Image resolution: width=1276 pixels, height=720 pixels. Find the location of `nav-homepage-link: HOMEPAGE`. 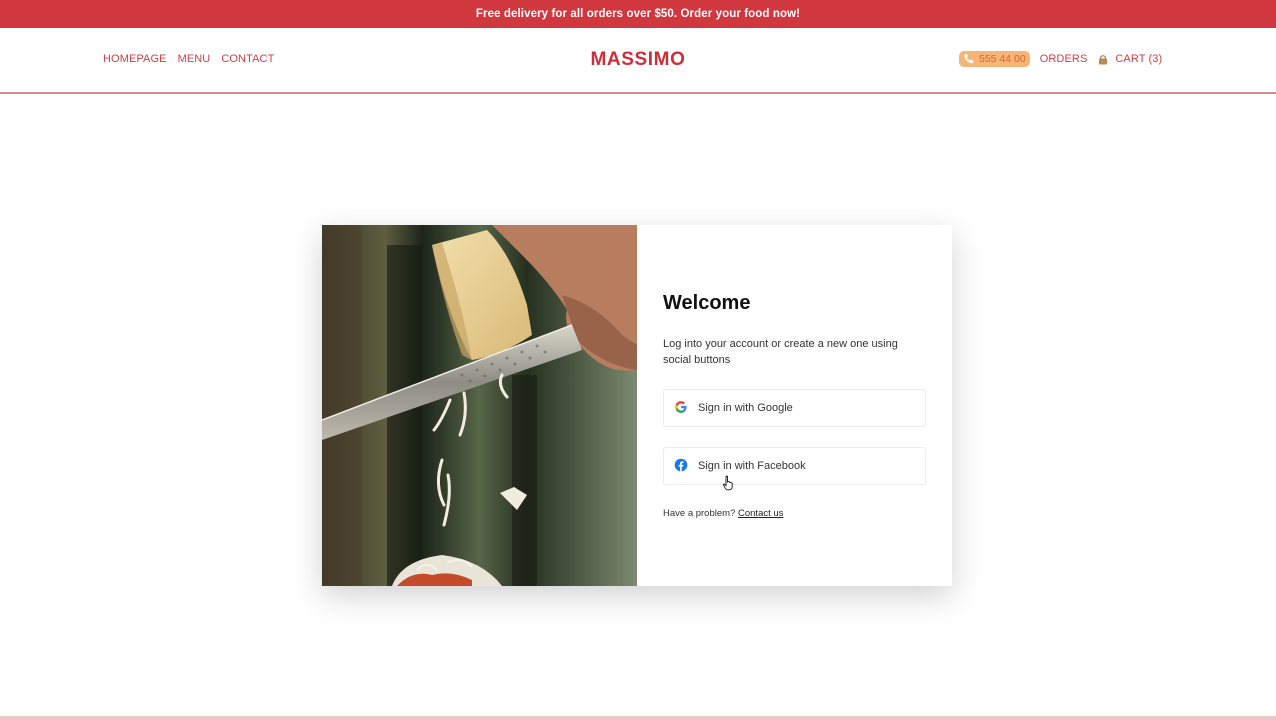

nav-homepage-link: HOMEPAGE is located at coordinates (135, 59).